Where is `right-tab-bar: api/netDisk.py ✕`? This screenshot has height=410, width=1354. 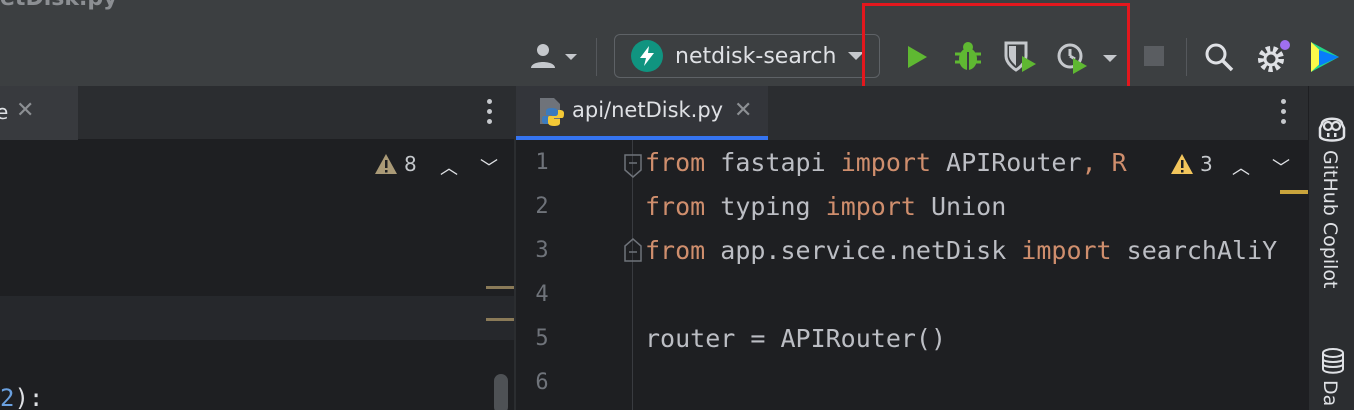 right-tab-bar: api/netDisk.py ✕ is located at coordinates (912, 113).